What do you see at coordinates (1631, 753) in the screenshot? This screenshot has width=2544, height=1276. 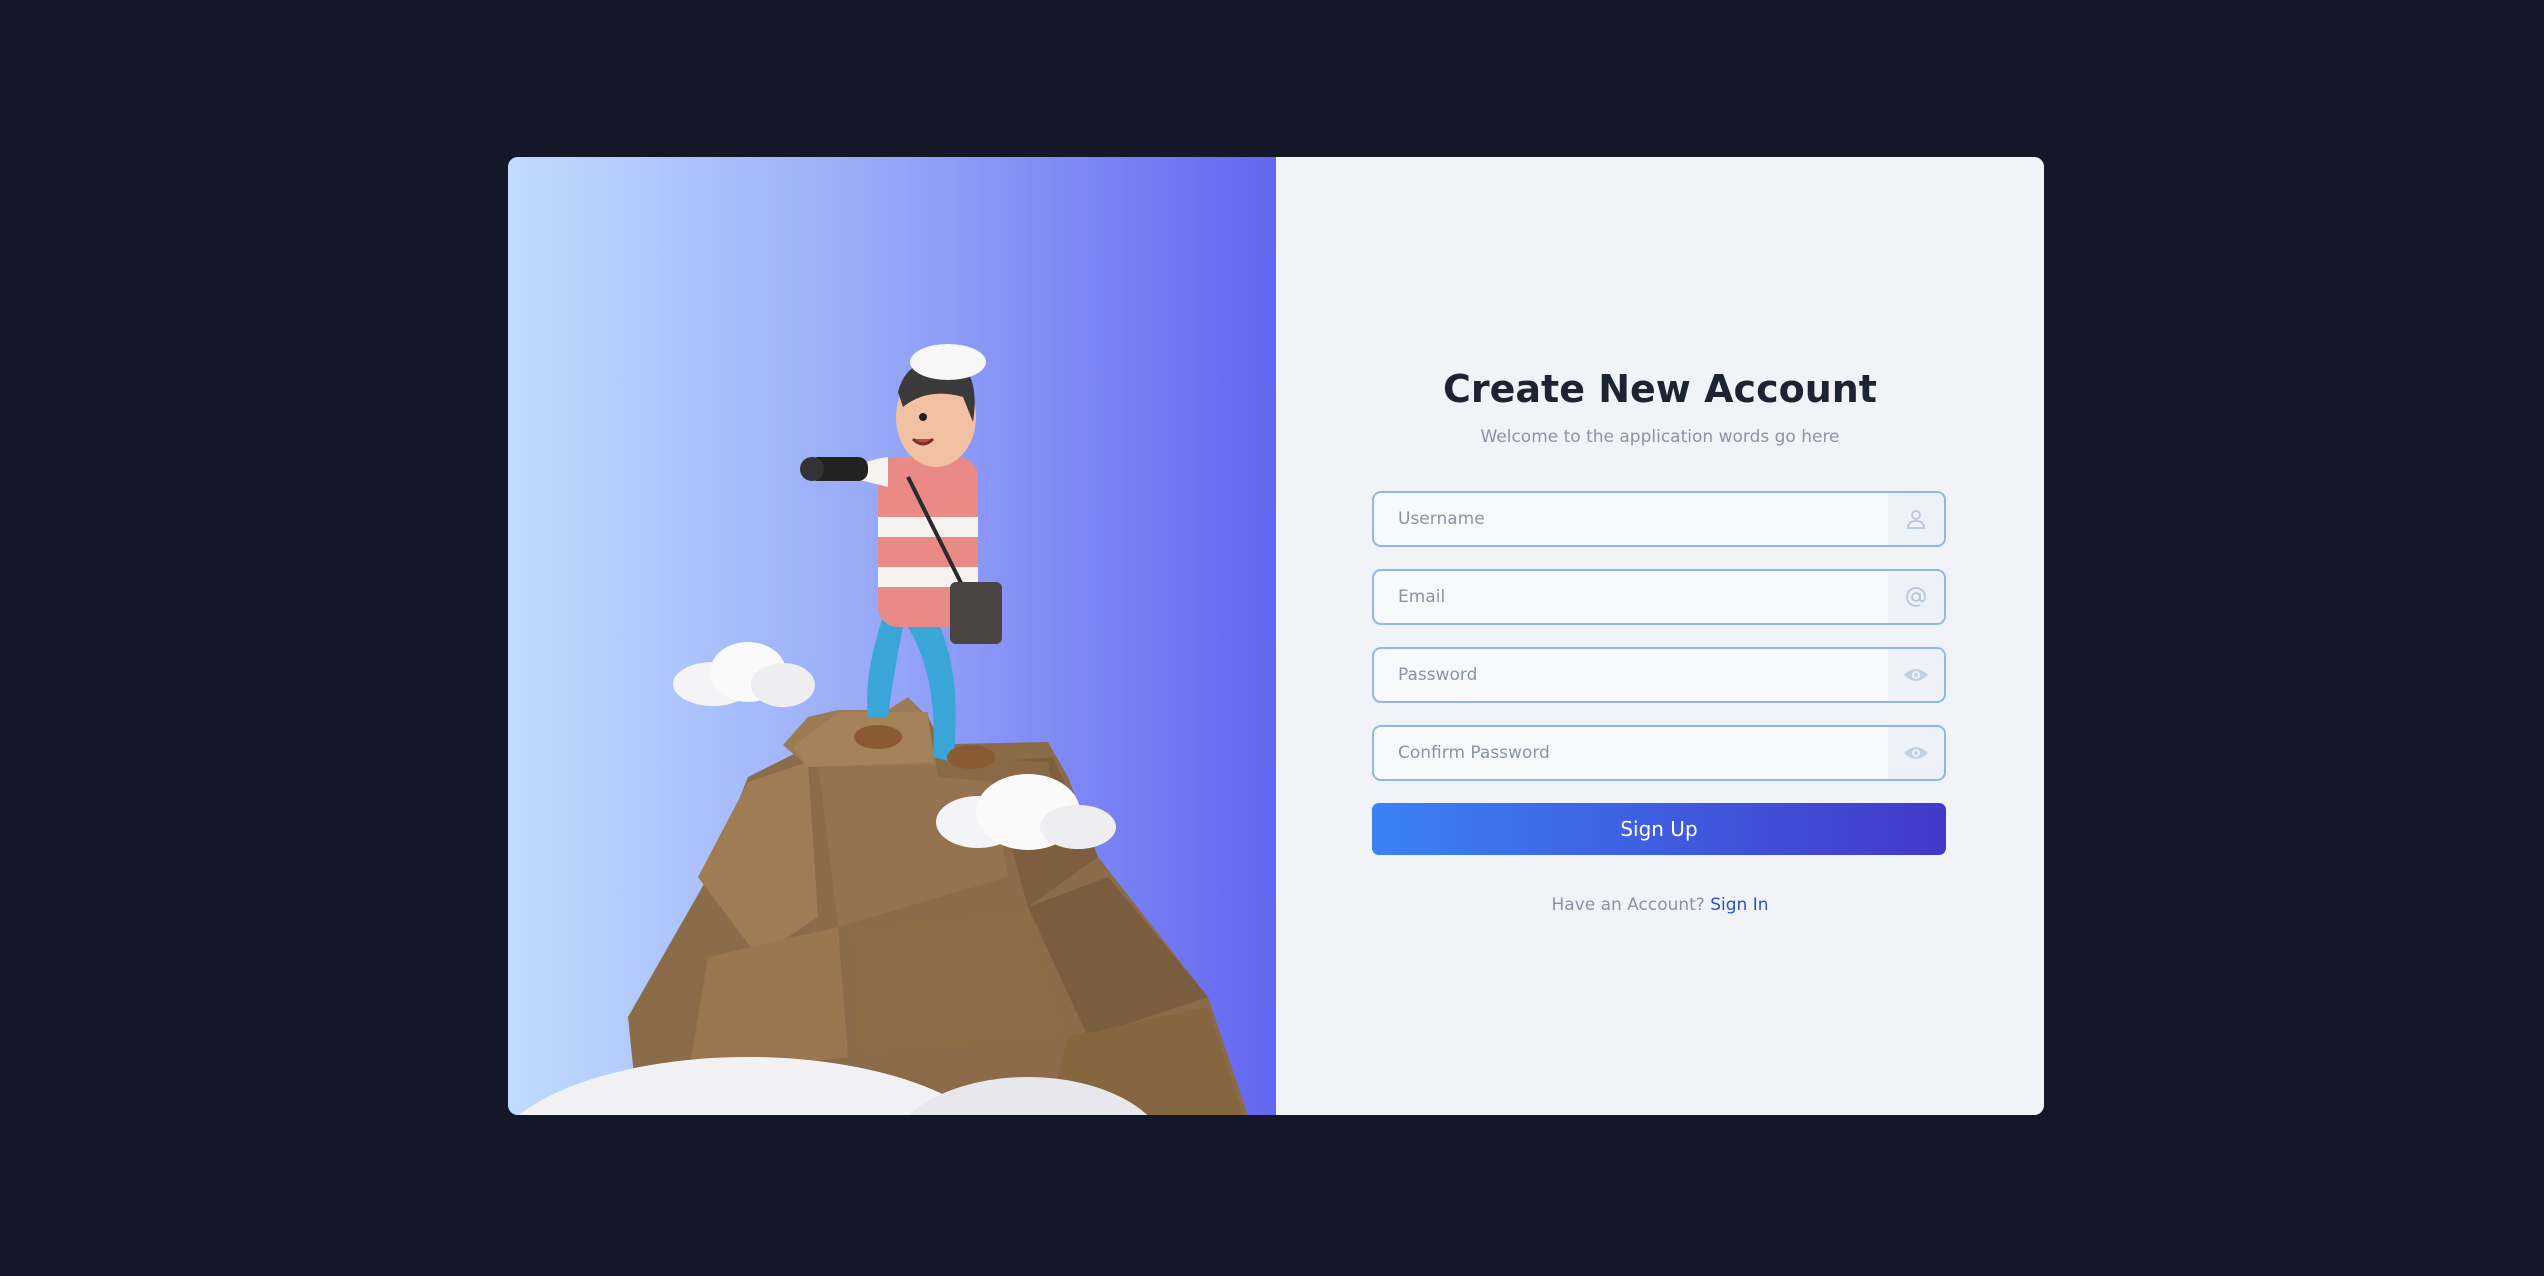 I see `confirm-password-input` at bounding box center [1631, 753].